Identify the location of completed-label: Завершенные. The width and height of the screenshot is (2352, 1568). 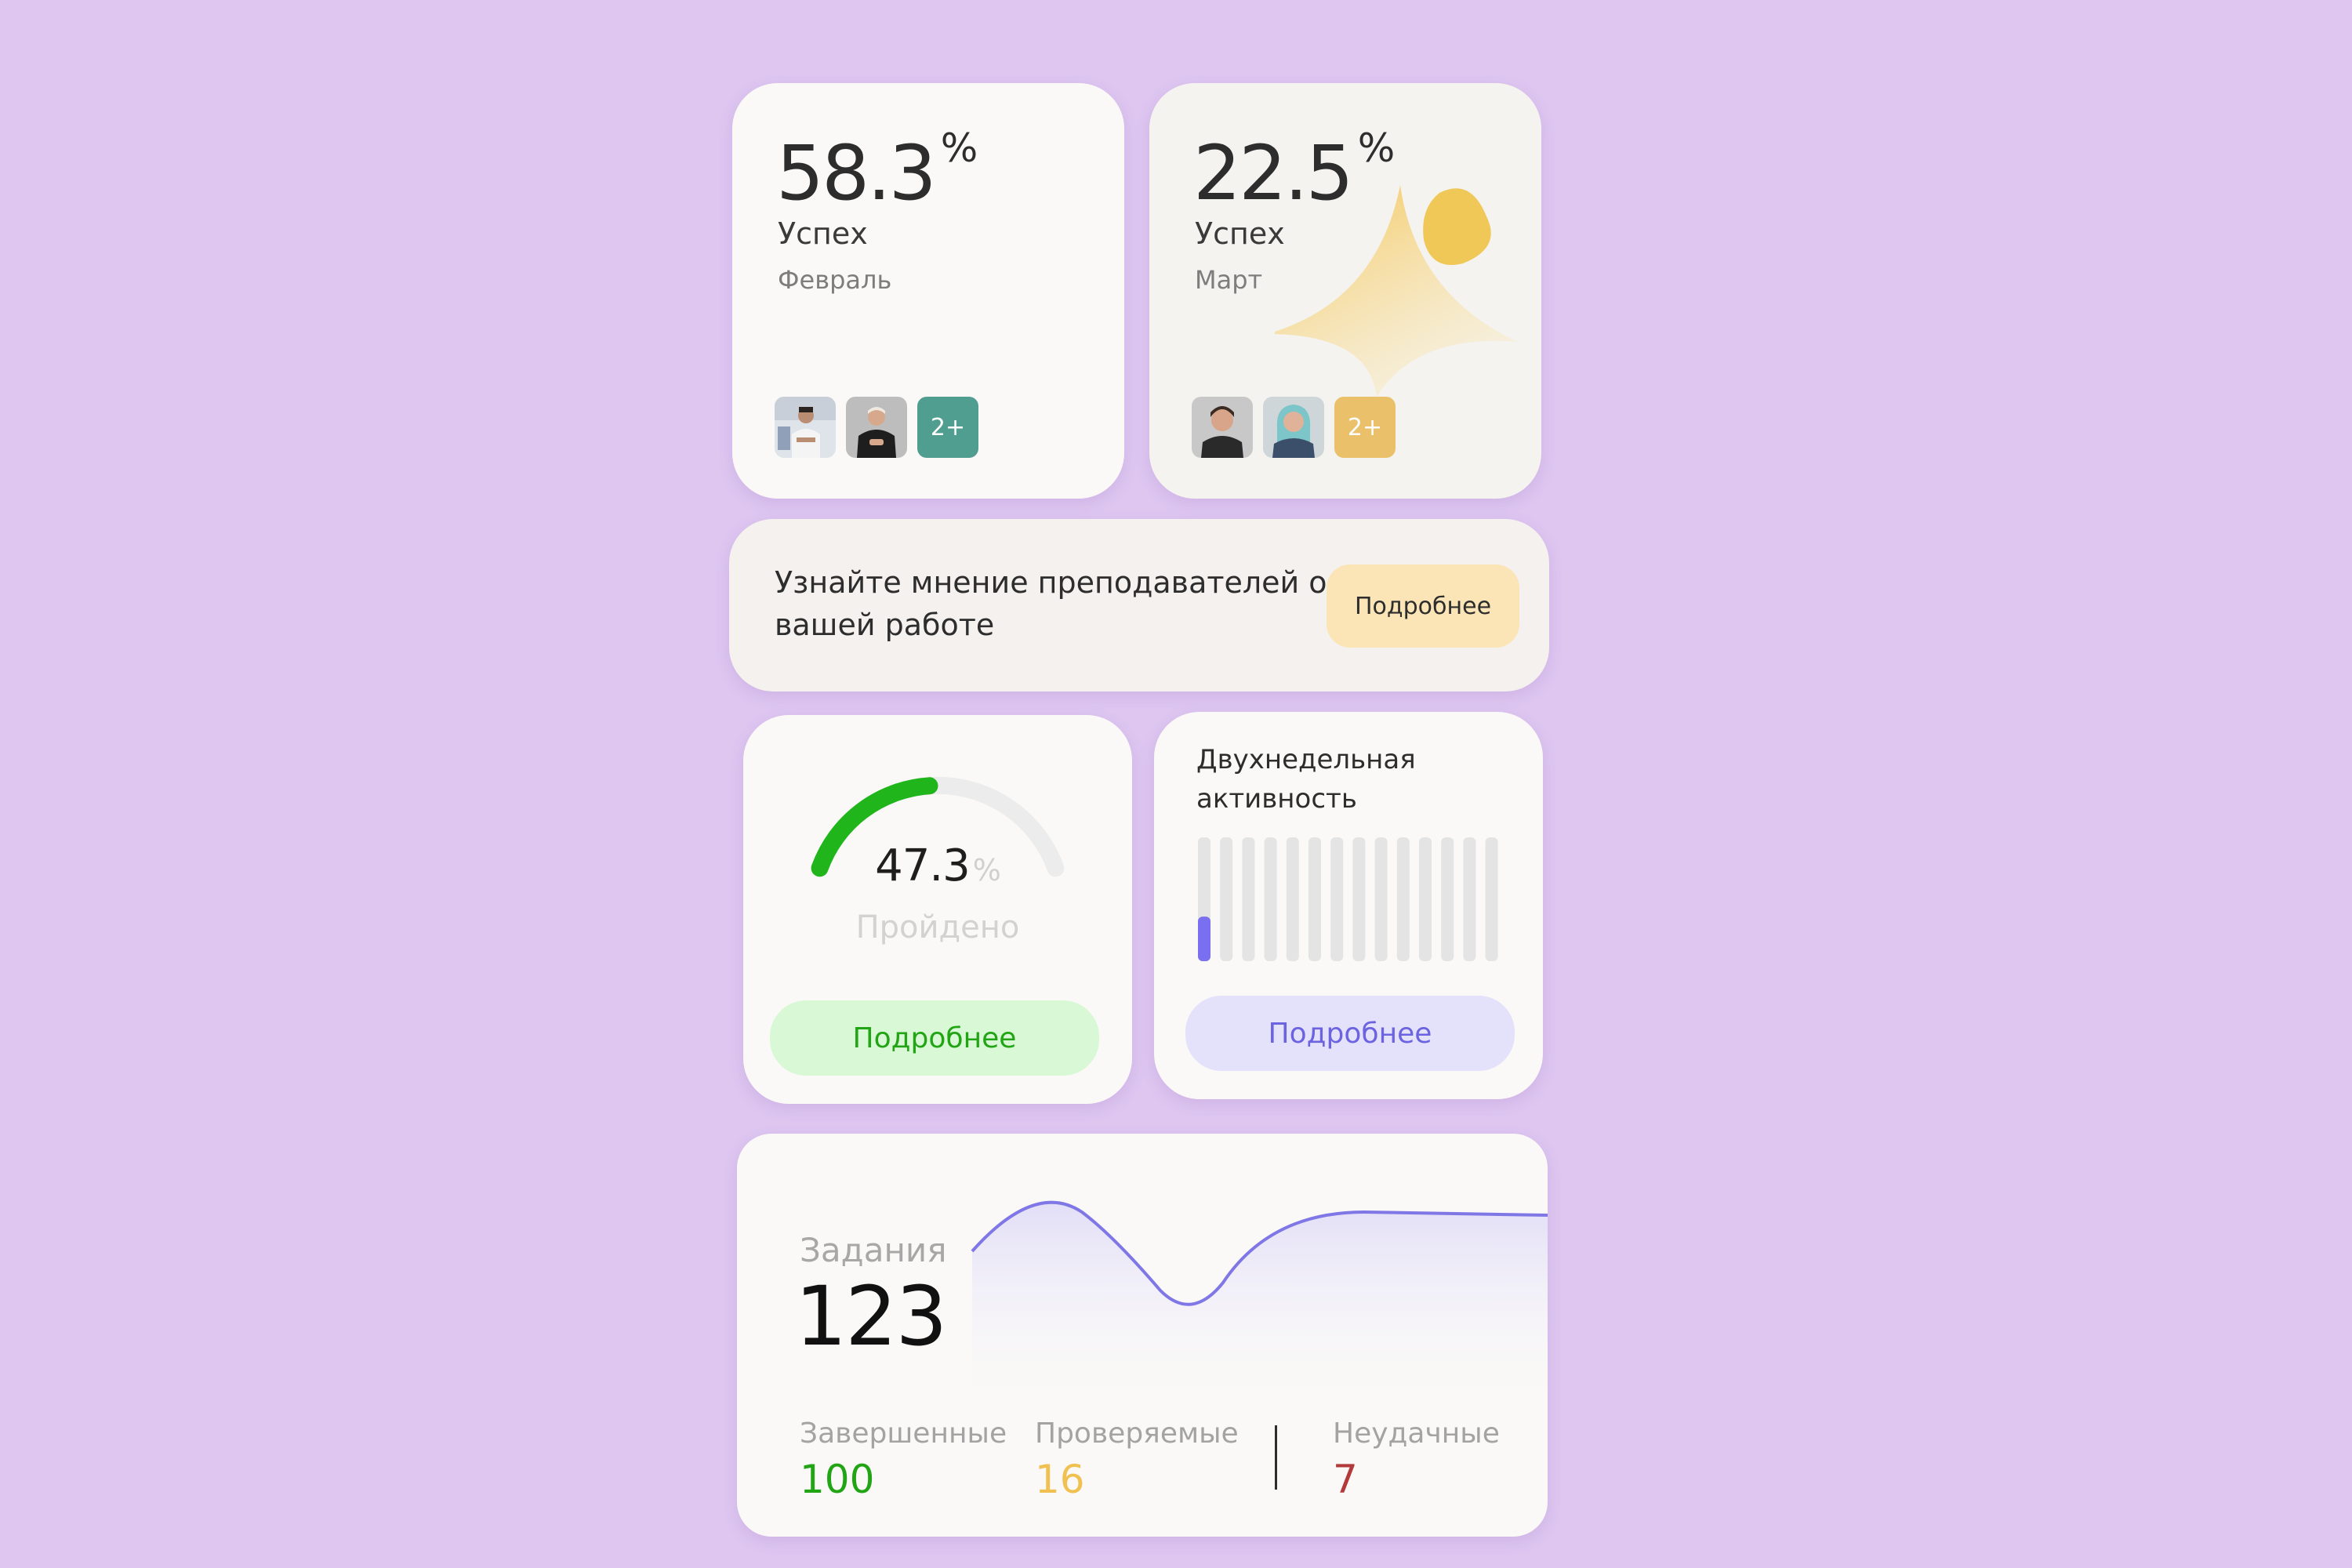
(904, 1433).